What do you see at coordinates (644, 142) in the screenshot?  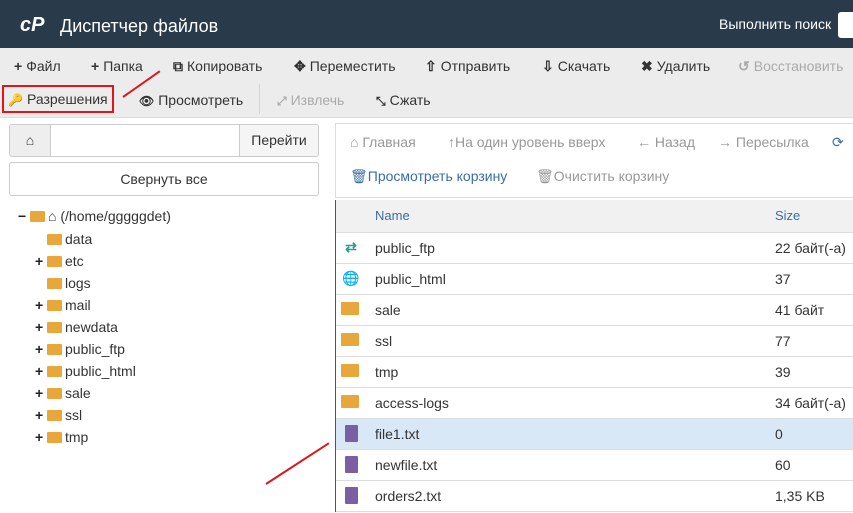 I see `arrow-left-icon: ←` at bounding box center [644, 142].